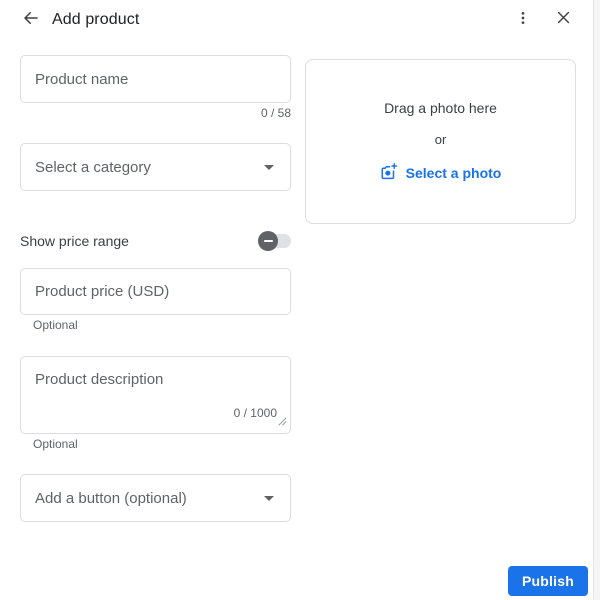 The image size is (600, 600). I want to click on description-optional-helper: Optional, so click(55, 444).